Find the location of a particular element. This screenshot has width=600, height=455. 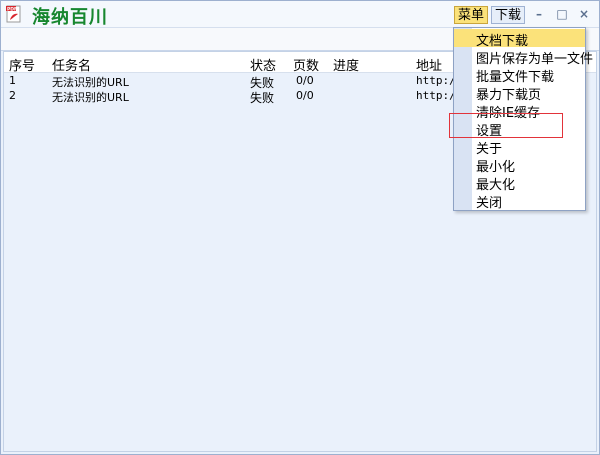

cell-status: 失败 is located at coordinates (262, 98).